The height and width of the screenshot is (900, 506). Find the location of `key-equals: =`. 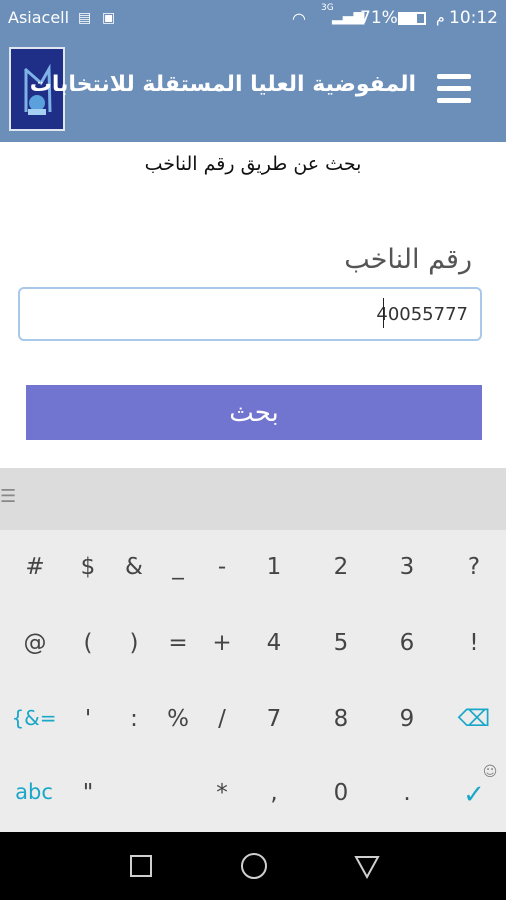

key-equals: = is located at coordinates (178, 643).